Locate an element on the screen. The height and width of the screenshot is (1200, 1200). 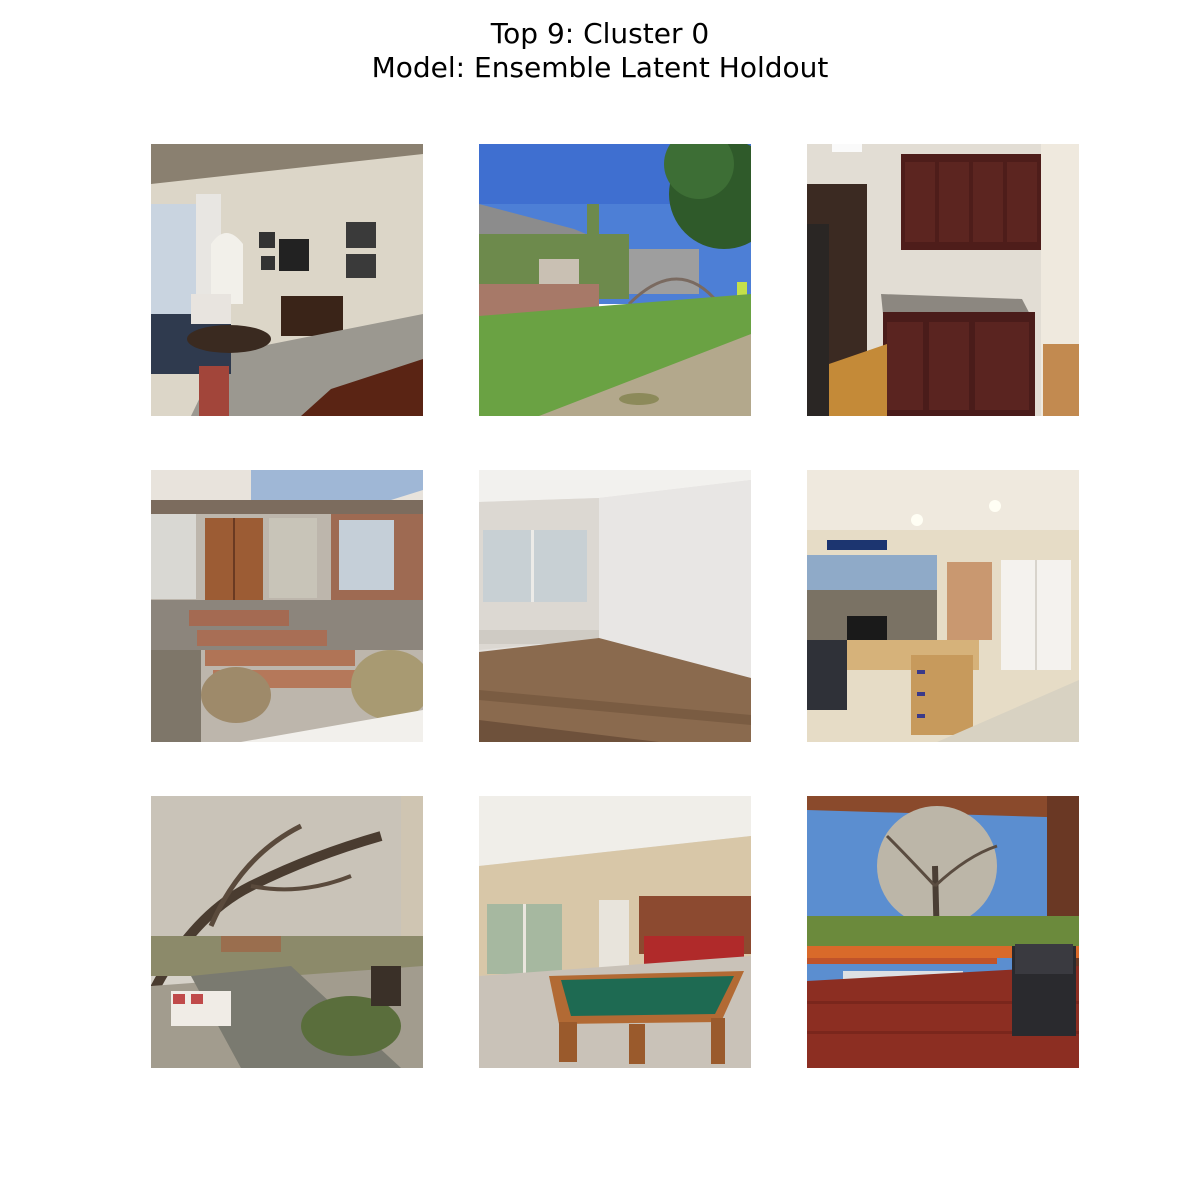
thumbnail-deck-grill is located at coordinates (943, 932).